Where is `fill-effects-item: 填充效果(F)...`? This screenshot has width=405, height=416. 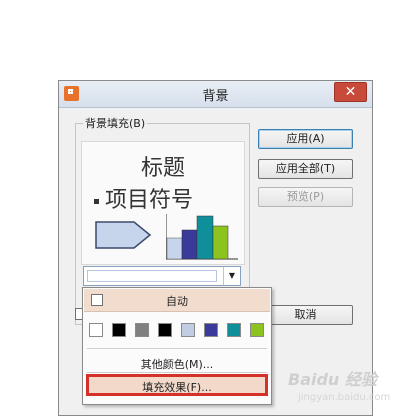
fill-effects-item: 填充效果(F)... is located at coordinates (177, 385).